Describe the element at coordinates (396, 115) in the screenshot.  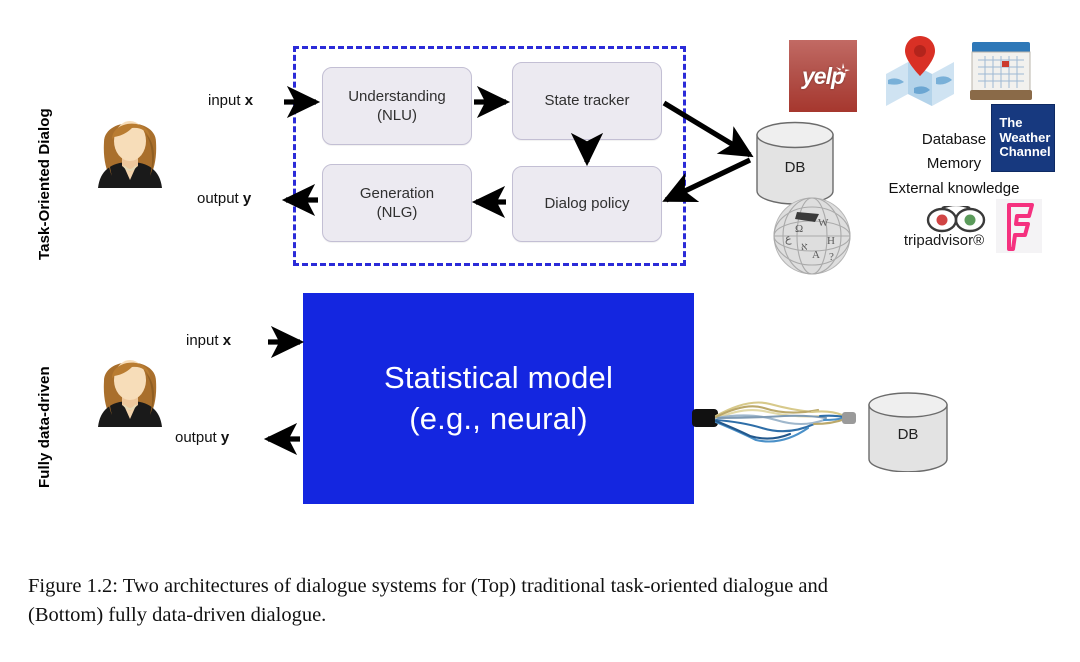
I see `pipeline-box-nlu-line2: (NLU)` at that location.